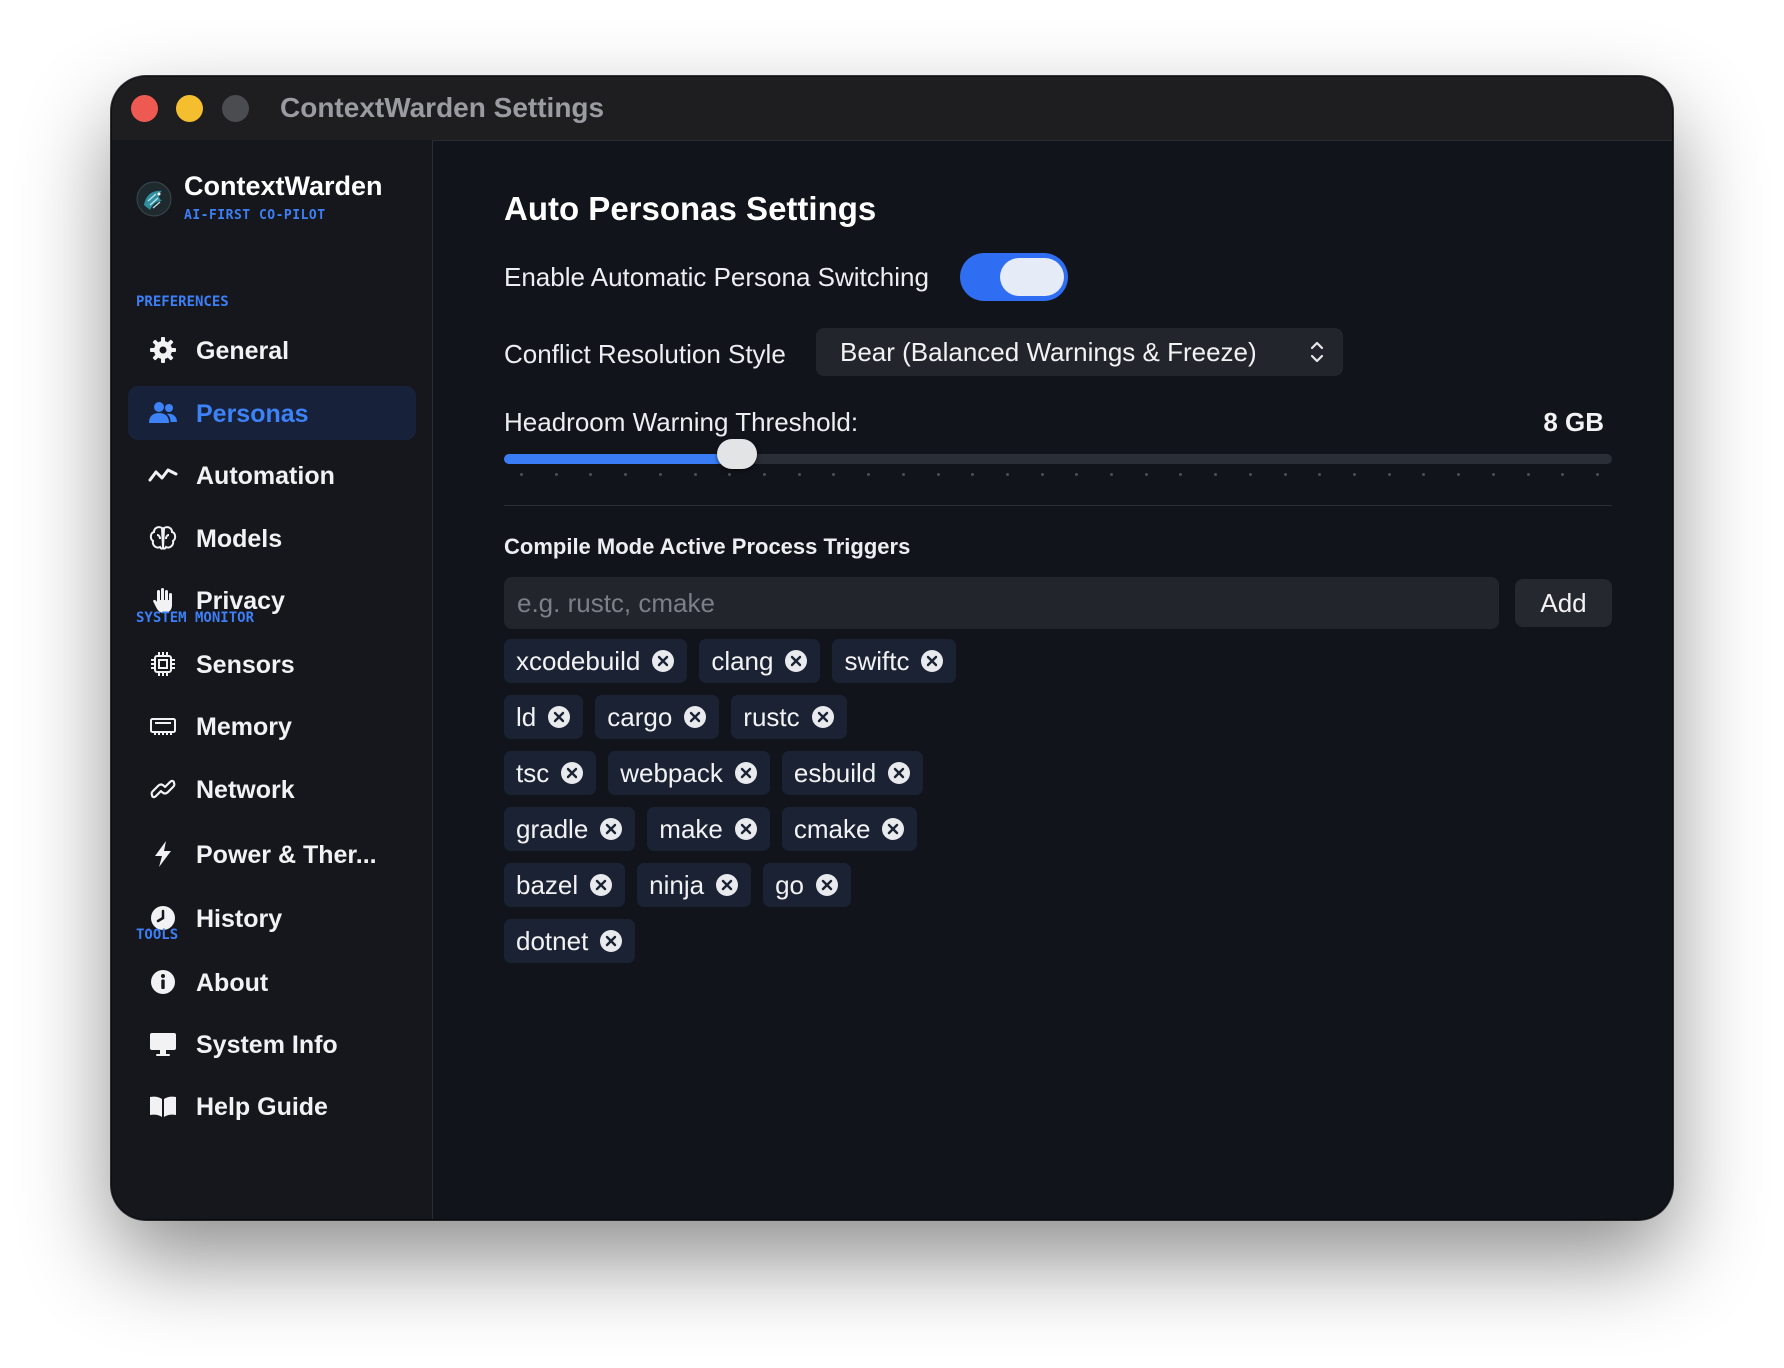 The image size is (1784, 1368). What do you see at coordinates (1032, 277) in the screenshot?
I see `toggle-knob` at bounding box center [1032, 277].